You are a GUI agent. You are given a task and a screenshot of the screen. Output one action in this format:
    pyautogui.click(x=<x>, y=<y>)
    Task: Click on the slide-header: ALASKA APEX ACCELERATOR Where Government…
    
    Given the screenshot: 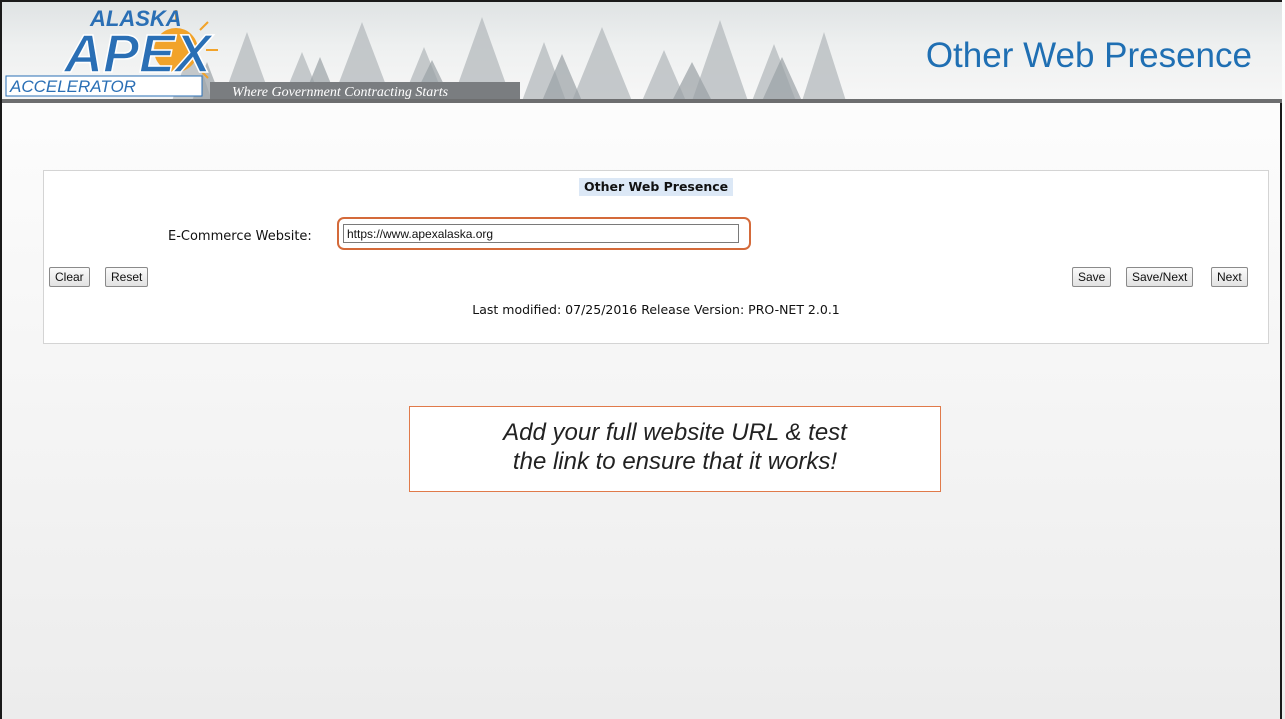 What is the action you would take?
    pyautogui.click(x=642, y=51)
    